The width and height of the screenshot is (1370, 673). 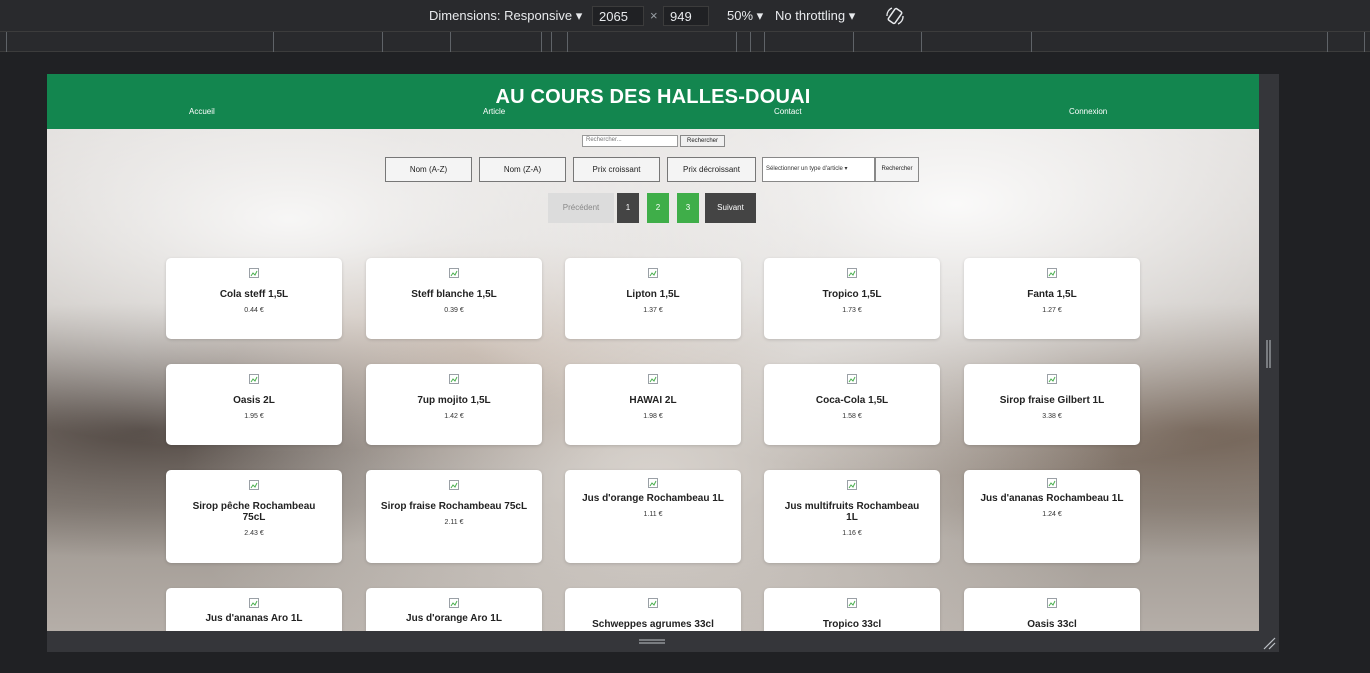 What do you see at coordinates (810, 15) in the screenshot?
I see `throttling-label: No throttling` at bounding box center [810, 15].